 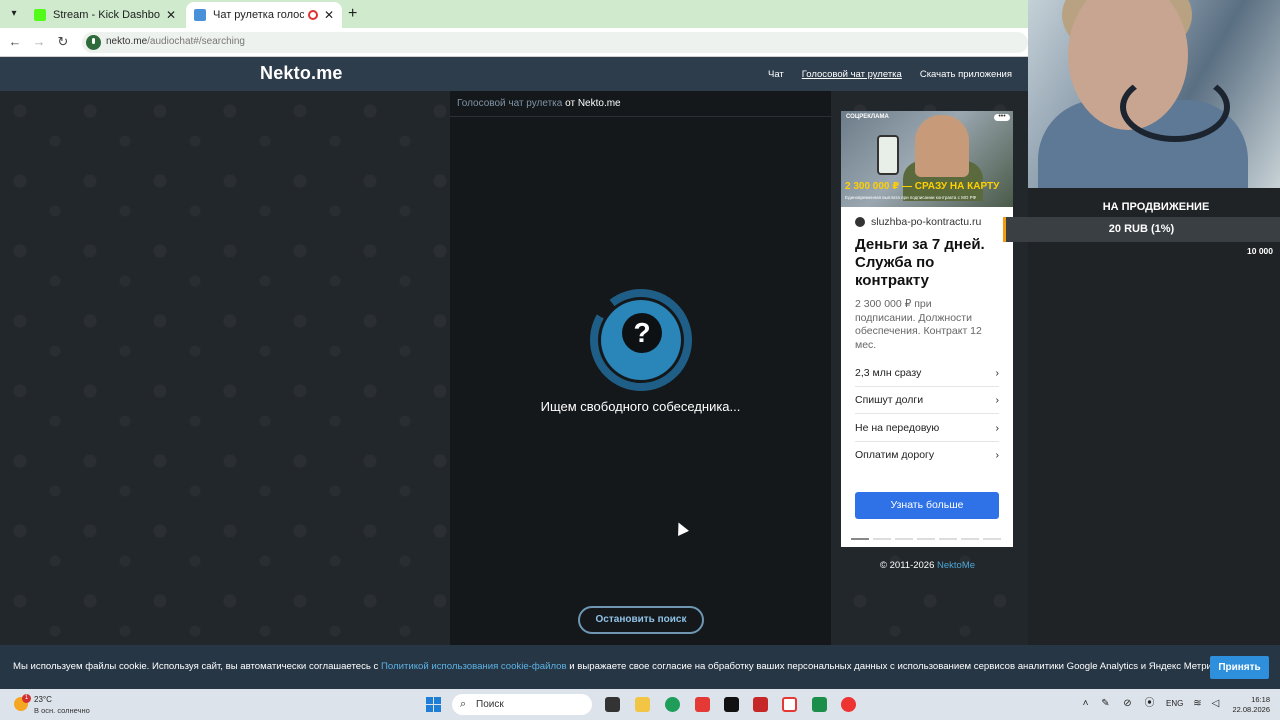 What do you see at coordinates (1127, 703) in the screenshot?
I see `tray-network-icon: ⊘` at bounding box center [1127, 703].